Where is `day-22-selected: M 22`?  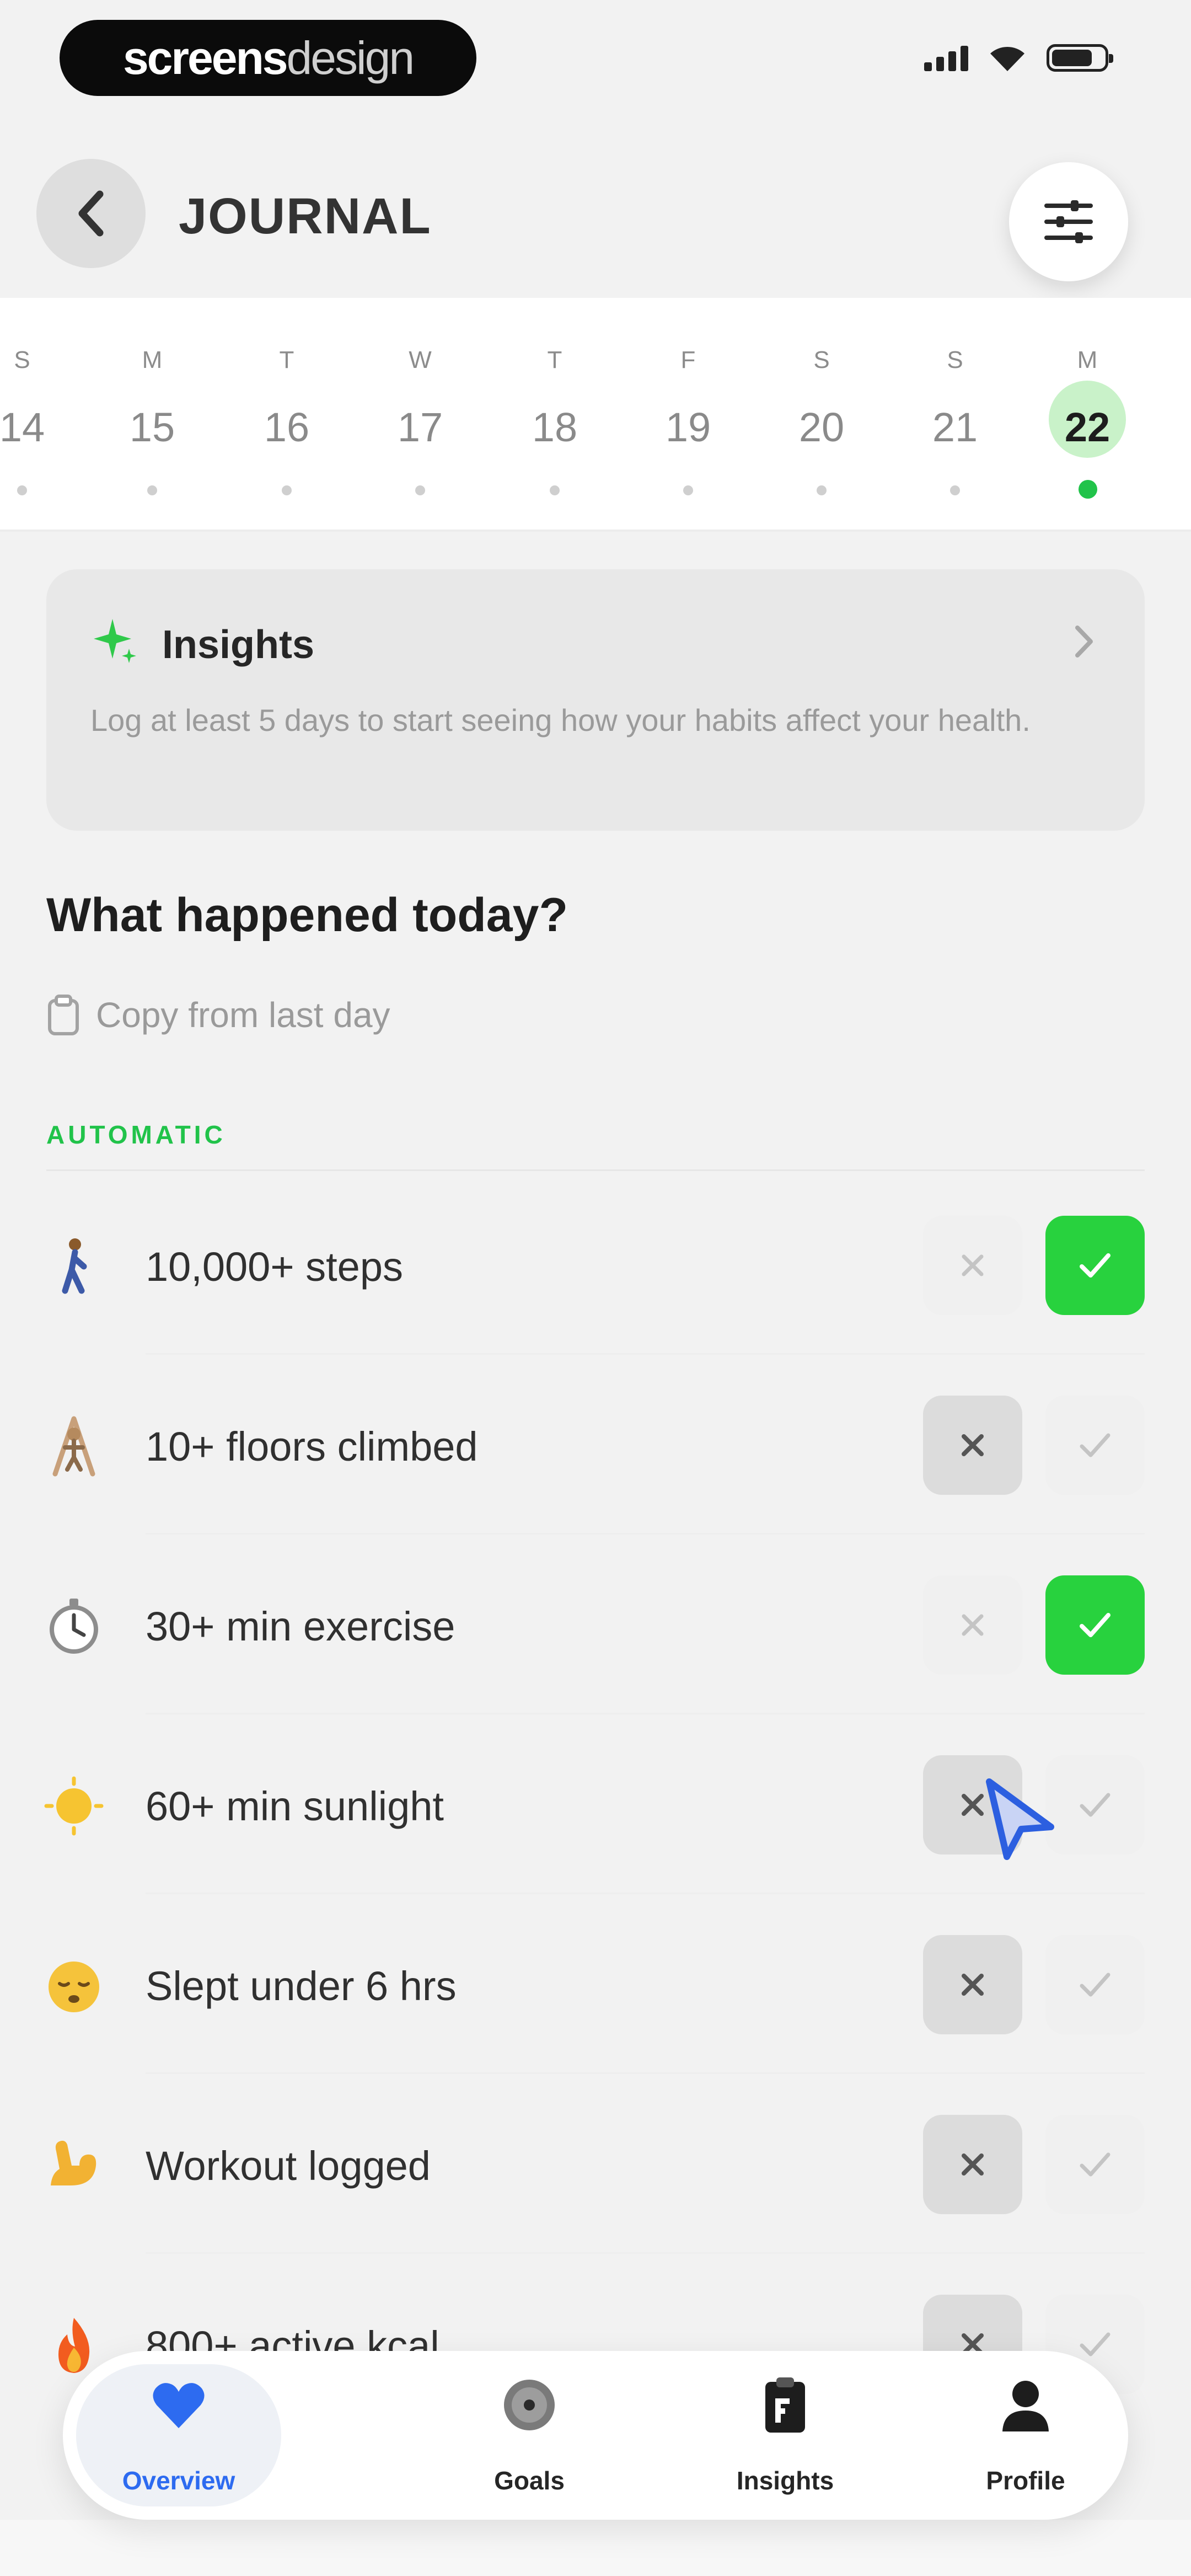
day-22-selected: M 22 is located at coordinates (1087, 414).